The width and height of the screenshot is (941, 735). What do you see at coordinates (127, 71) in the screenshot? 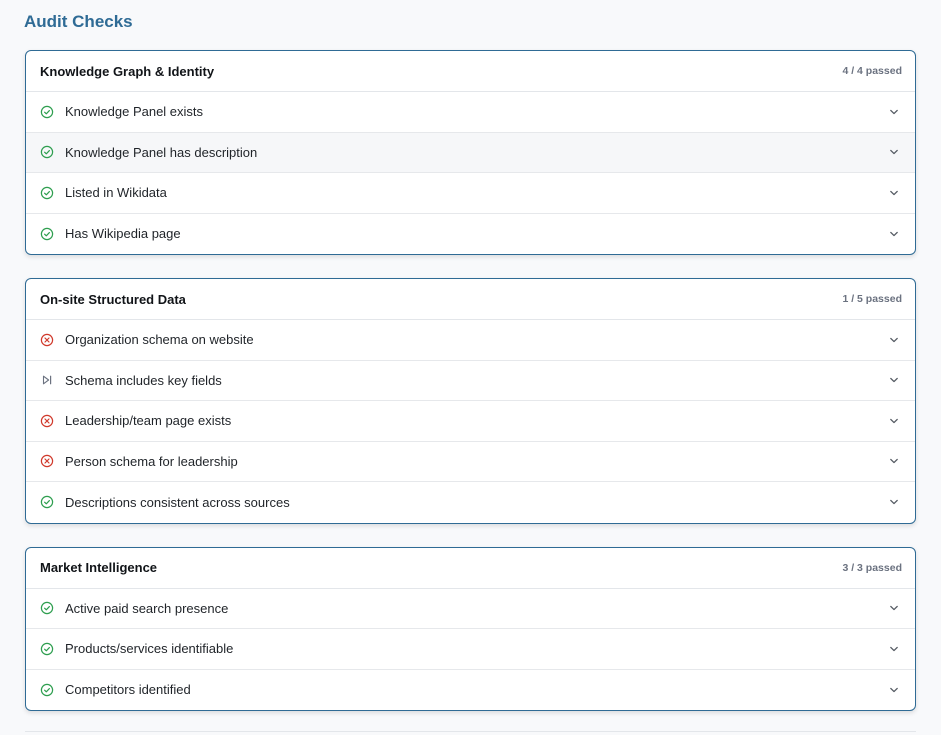
I see `section-title: Knowledge Graph & Identity` at bounding box center [127, 71].